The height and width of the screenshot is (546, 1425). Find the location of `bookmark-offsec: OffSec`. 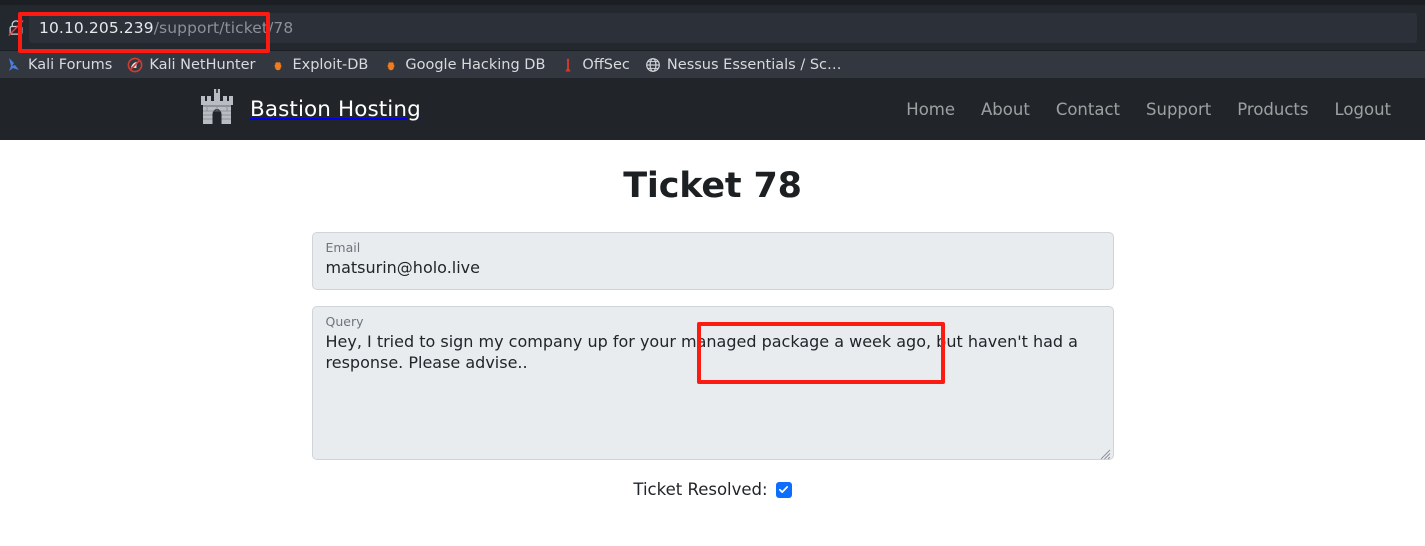

bookmark-offsec: OffSec is located at coordinates (596, 64).